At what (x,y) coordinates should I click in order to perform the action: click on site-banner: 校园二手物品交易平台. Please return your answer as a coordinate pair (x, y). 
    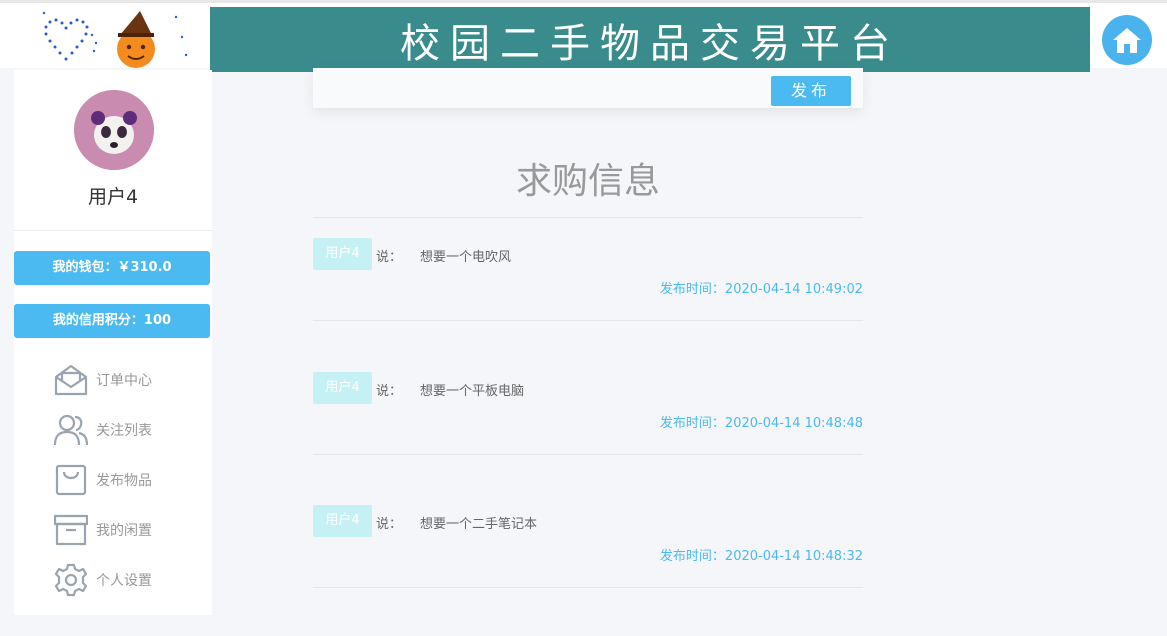
    Looking at the image, I should click on (650, 39).